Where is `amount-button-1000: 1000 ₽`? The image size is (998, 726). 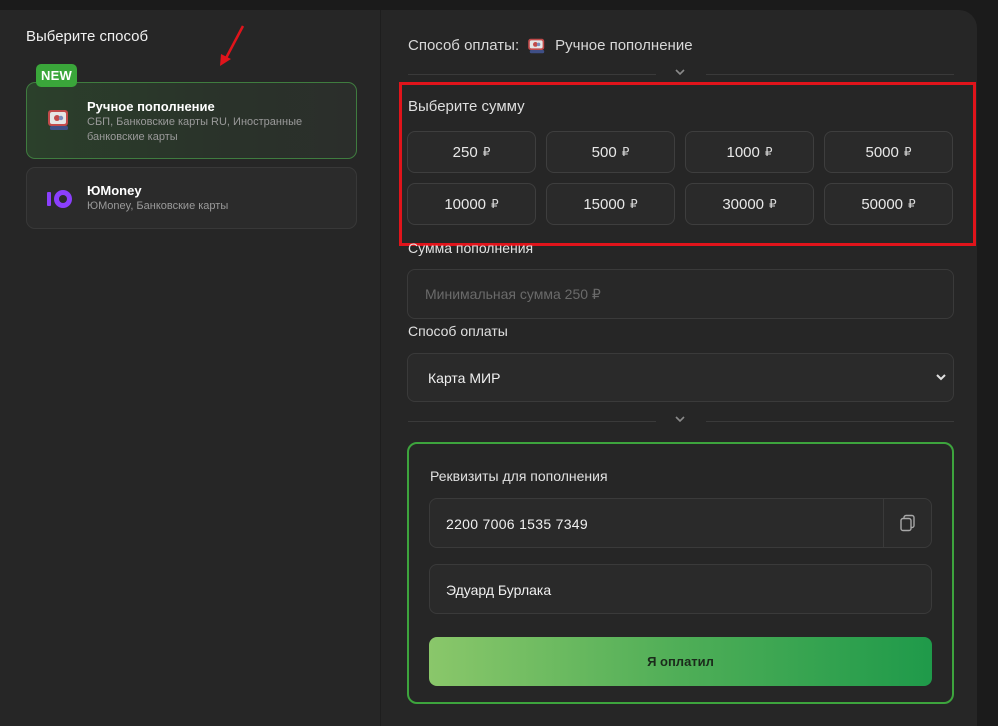 amount-button-1000: 1000 ₽ is located at coordinates (749, 152).